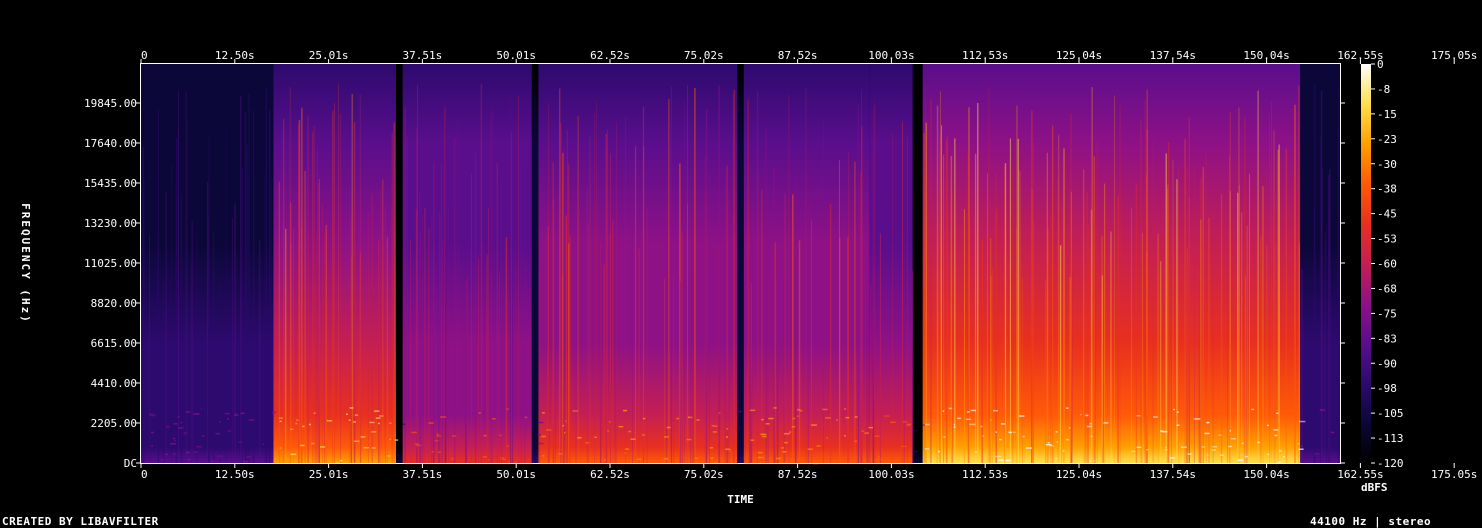 This screenshot has width=1482, height=528. Describe the element at coordinates (1387, 239) in the screenshot. I see `colorbar-tick-label: -53` at that location.